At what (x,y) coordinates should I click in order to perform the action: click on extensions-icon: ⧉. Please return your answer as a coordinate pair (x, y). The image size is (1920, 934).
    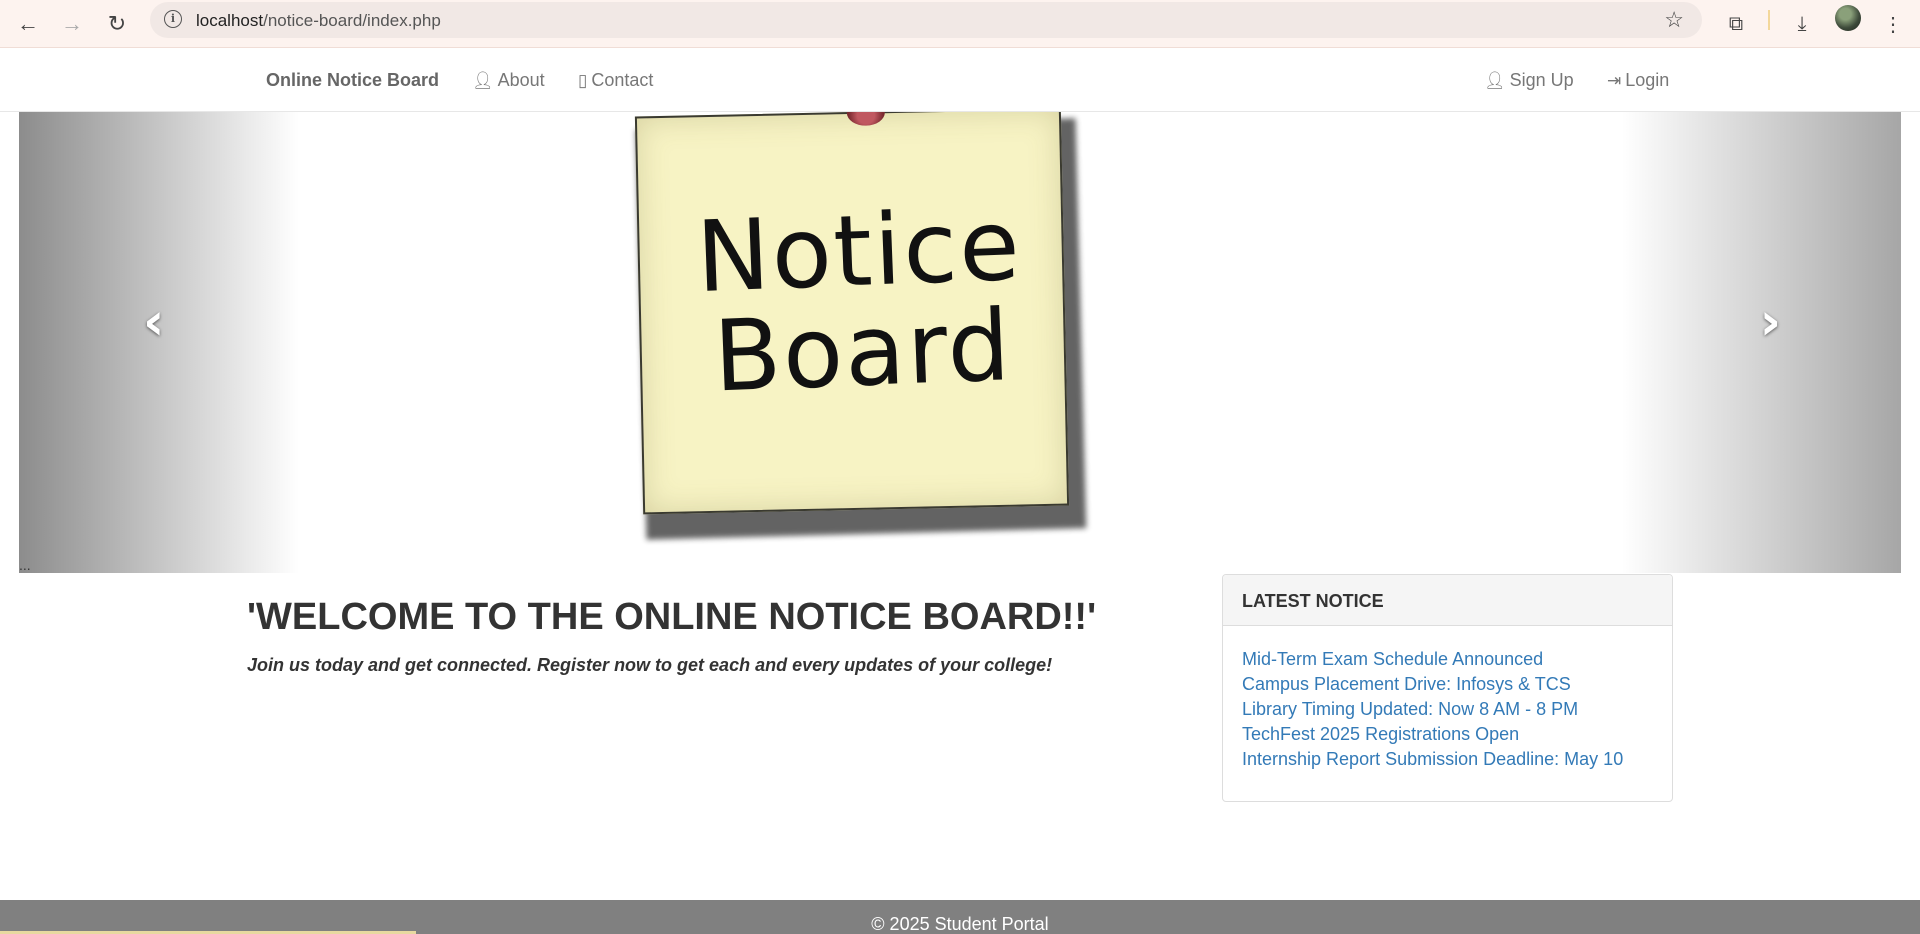
    Looking at the image, I should click on (1736, 24).